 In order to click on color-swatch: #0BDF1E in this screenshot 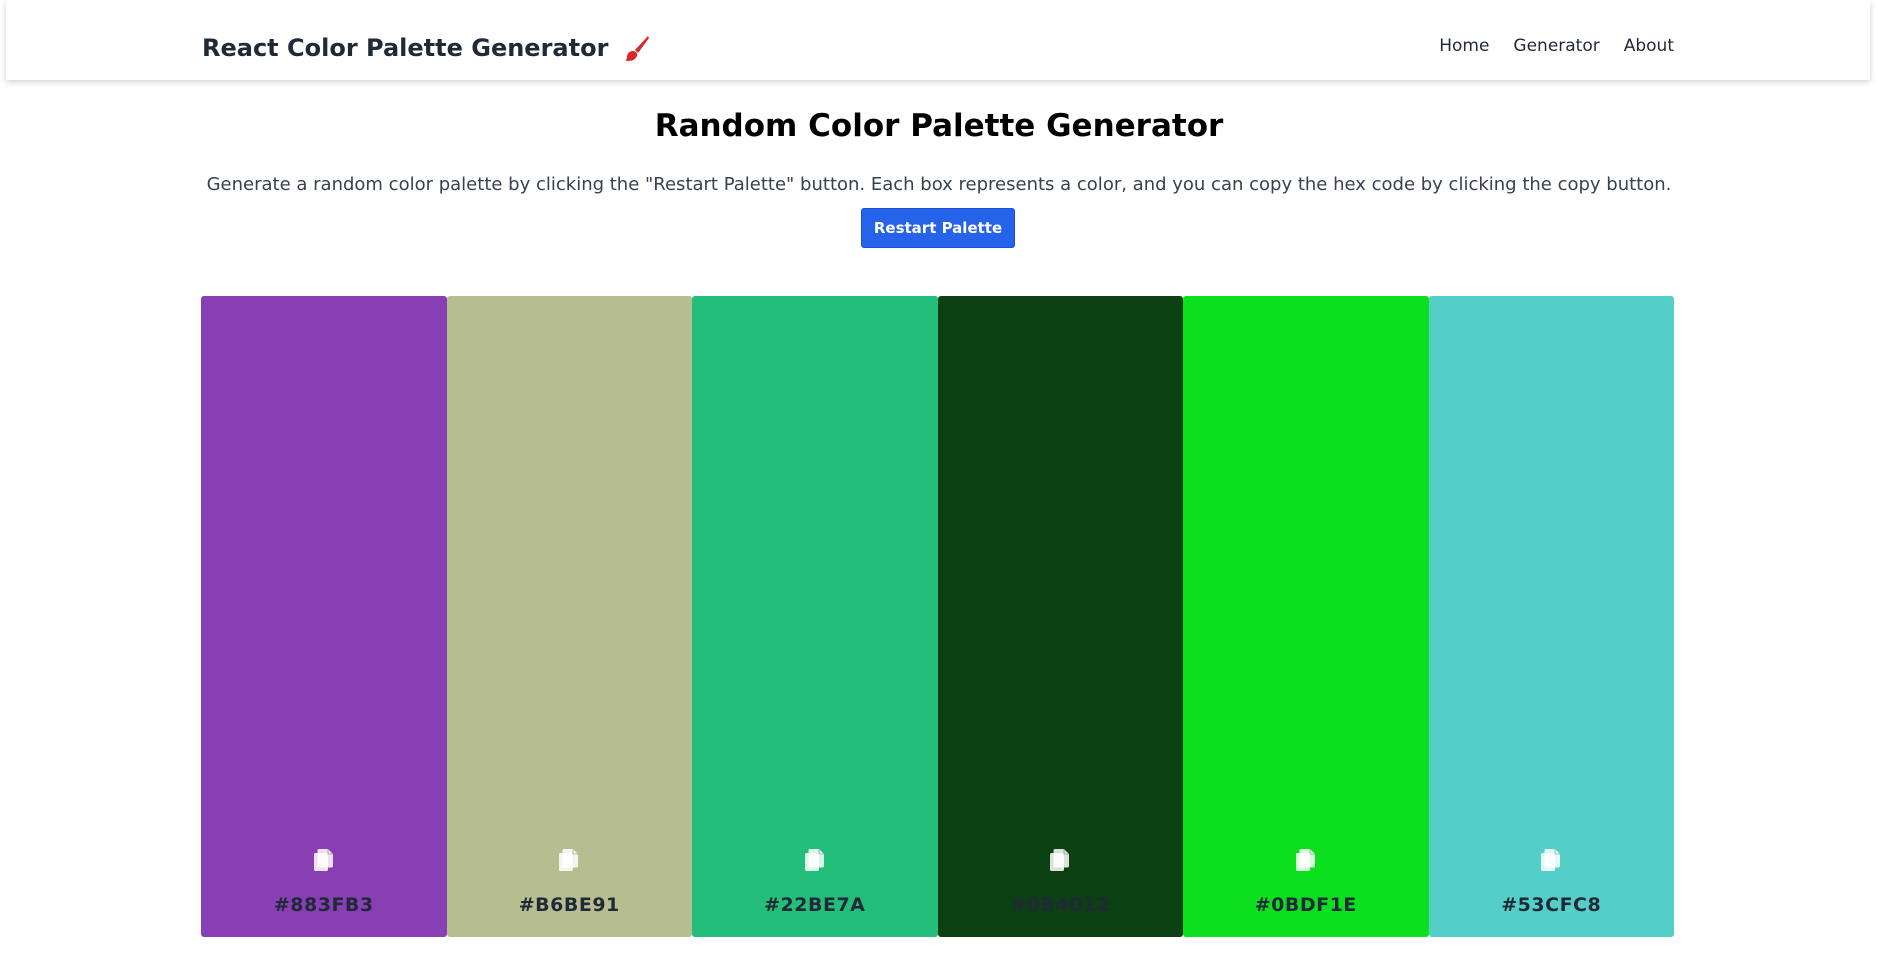, I will do `click(1306, 616)`.